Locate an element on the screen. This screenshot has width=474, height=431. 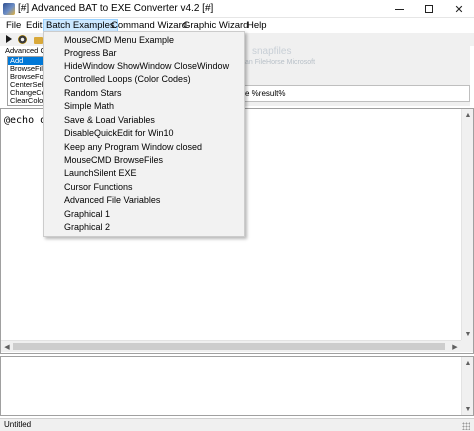
app-icon is located at coordinates (9, 9).